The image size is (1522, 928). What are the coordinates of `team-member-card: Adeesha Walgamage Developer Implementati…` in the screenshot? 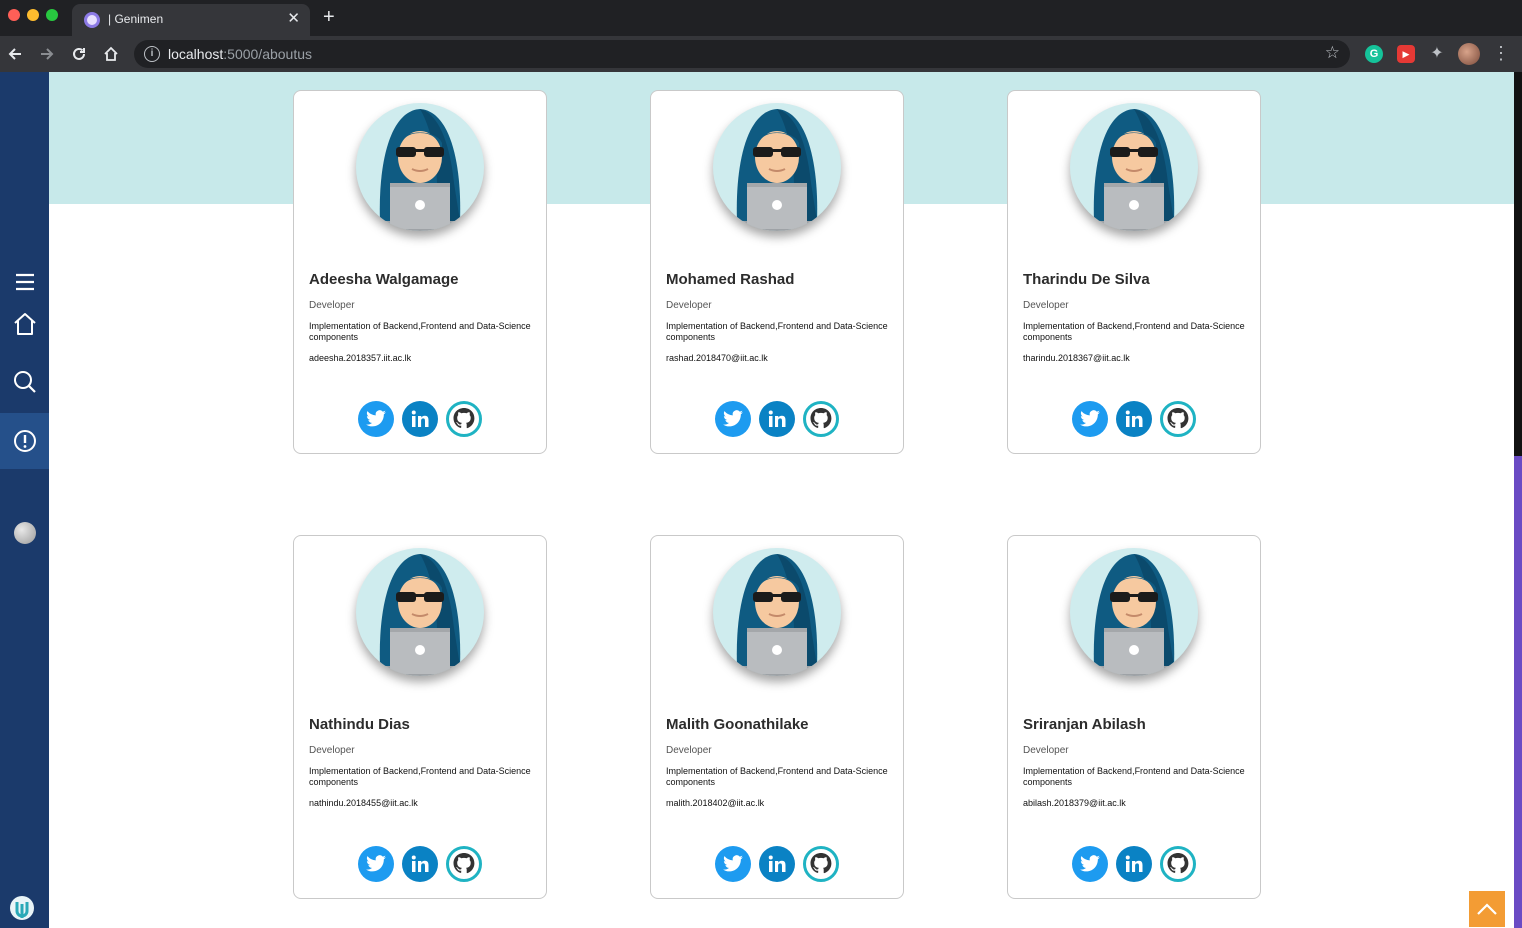 It's located at (420, 272).